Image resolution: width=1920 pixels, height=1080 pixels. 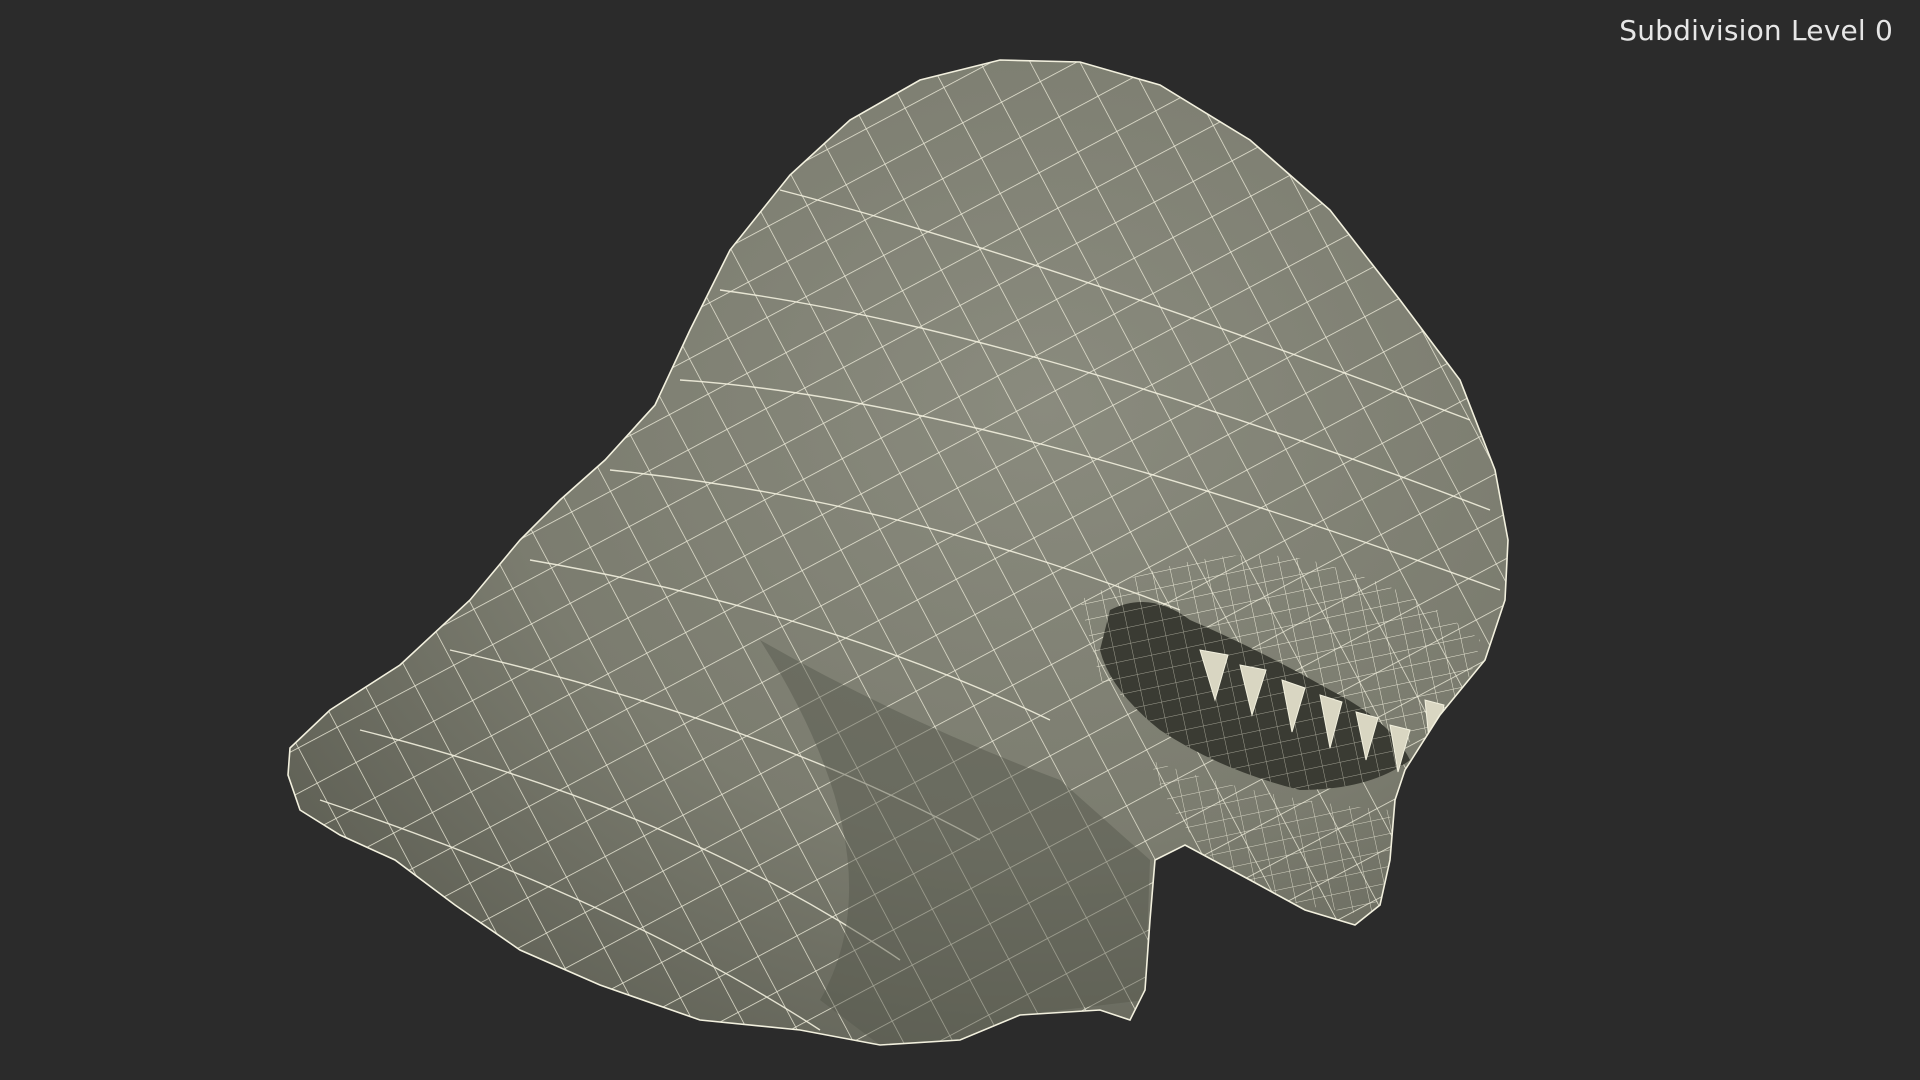 What do you see at coordinates (1756, 30) in the screenshot?
I see `subdivision-level-label: Subdivision Level 0` at bounding box center [1756, 30].